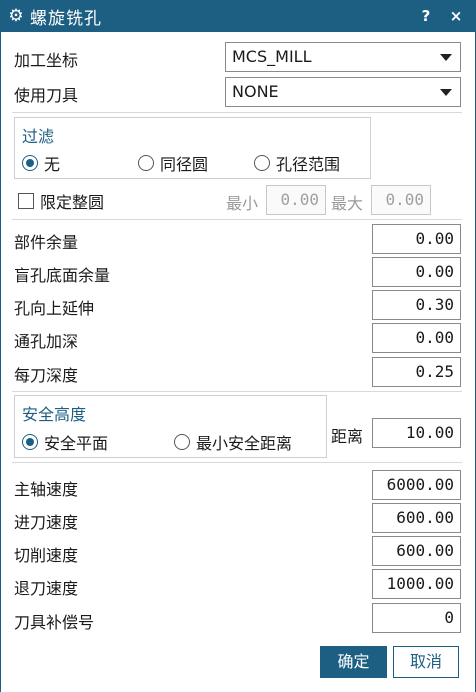  Describe the element at coordinates (46, 588) in the screenshot. I see `speed-label-retract: 退刀速度` at that location.